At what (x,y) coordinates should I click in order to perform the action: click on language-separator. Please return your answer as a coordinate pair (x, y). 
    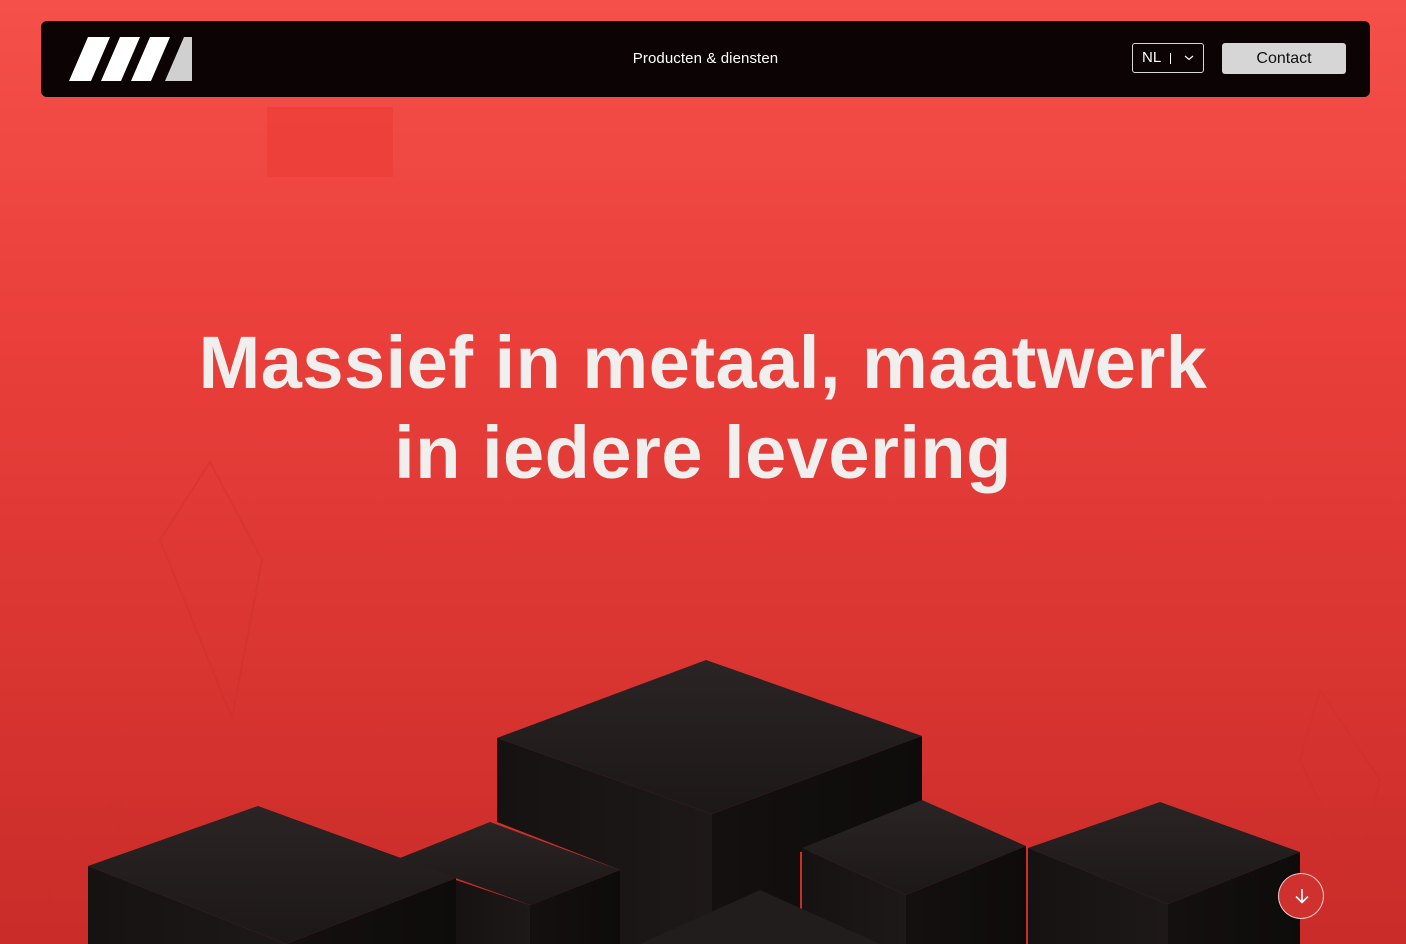
    Looking at the image, I should click on (1170, 58).